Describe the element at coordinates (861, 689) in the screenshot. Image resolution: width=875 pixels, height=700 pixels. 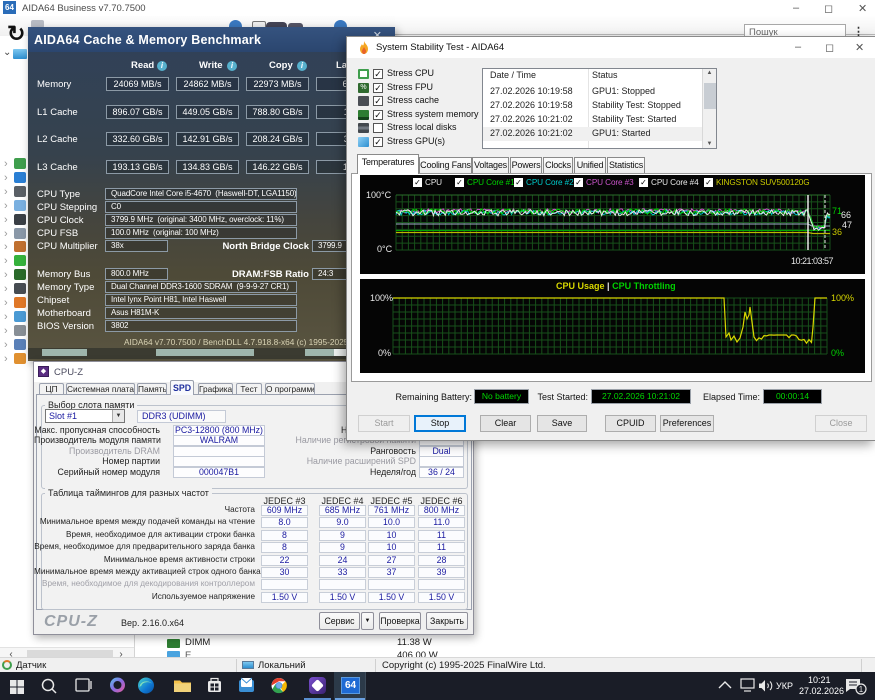
I see `svg-text: 1` at that location.